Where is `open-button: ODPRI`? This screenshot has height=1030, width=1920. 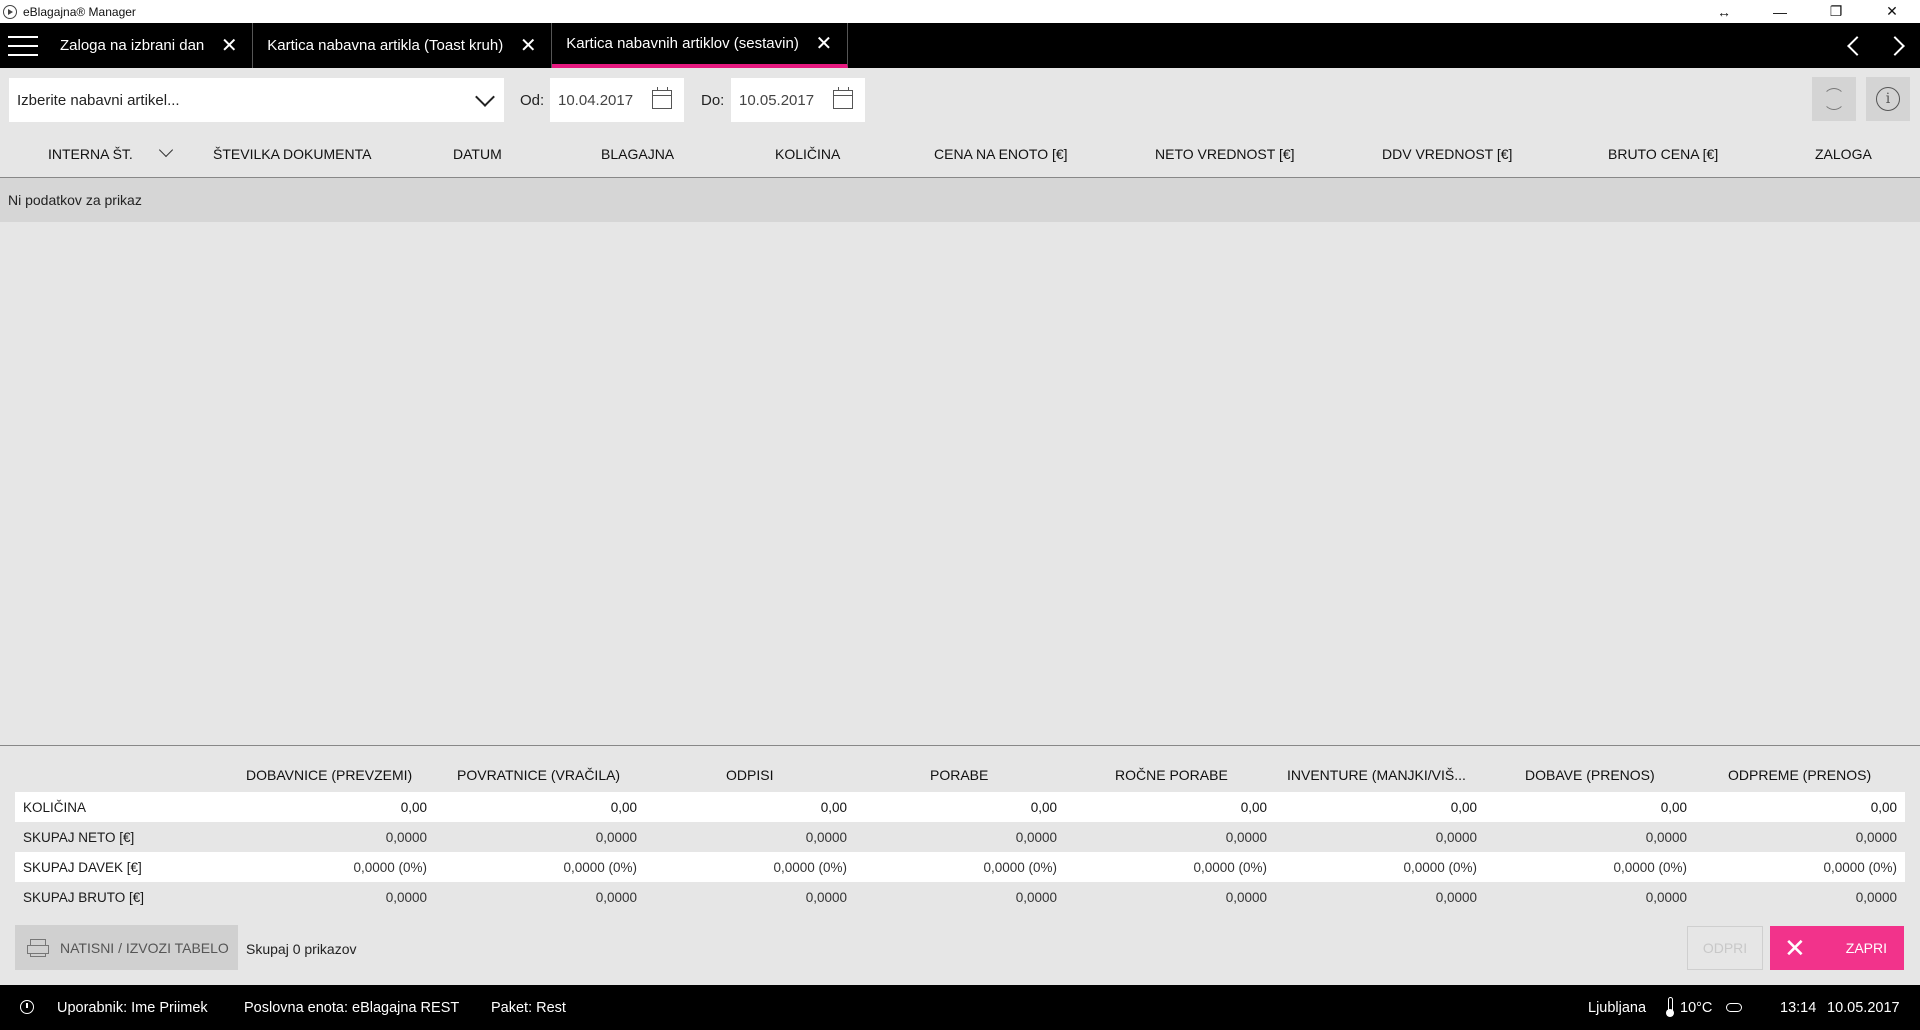
open-button: ODPRI is located at coordinates (1725, 948).